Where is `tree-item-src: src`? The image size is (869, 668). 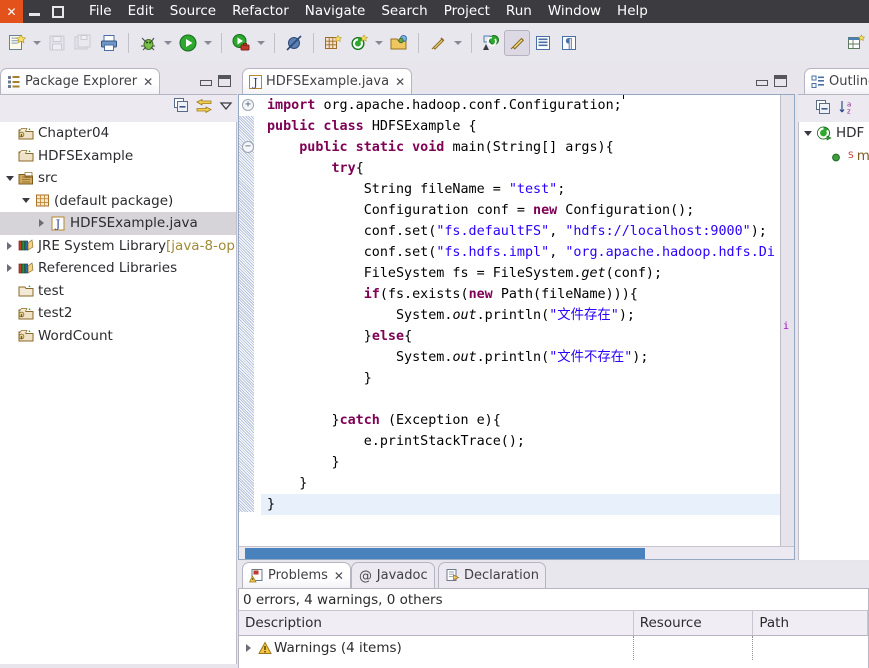
tree-item-src: src is located at coordinates (118, 178).